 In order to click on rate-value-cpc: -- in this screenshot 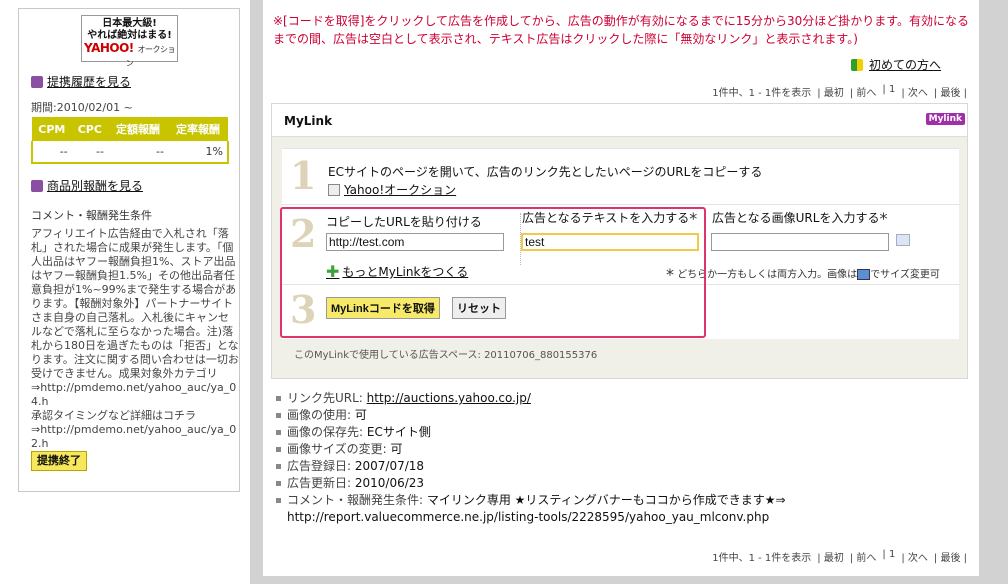, I will do `click(89, 152)`.